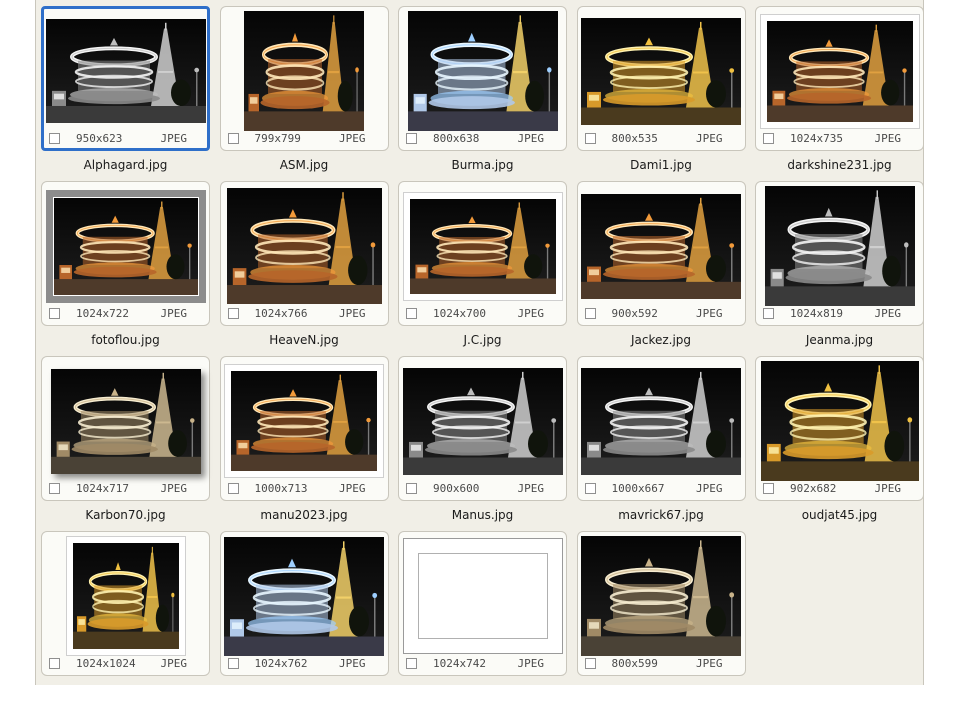 This screenshot has height=703, width=959. I want to click on thumbnail-item: 1024x722 JPEG fotoflou.jpg, so click(125, 267).